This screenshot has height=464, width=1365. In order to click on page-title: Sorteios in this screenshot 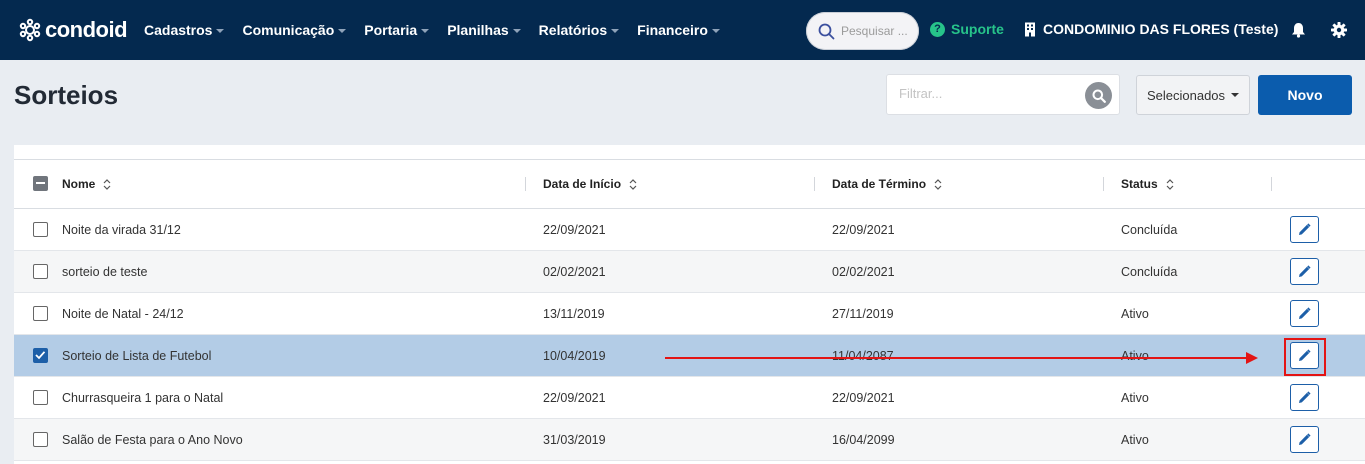, I will do `click(66, 95)`.